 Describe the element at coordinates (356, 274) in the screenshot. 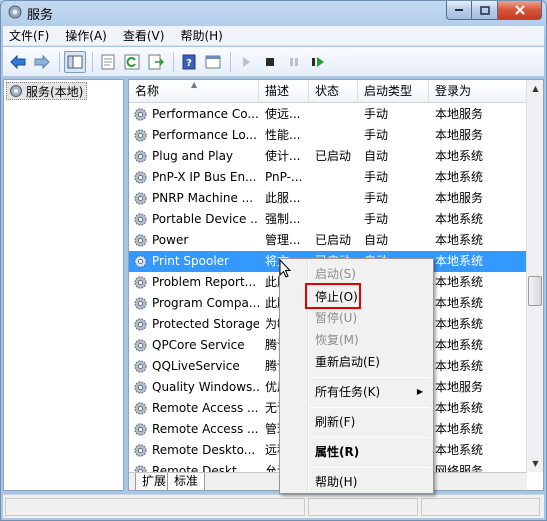

I see `menu-item-start: 启动(S)` at that location.